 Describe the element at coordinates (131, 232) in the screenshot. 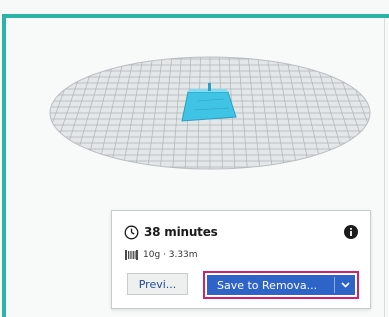

I see `clock-icon` at that location.